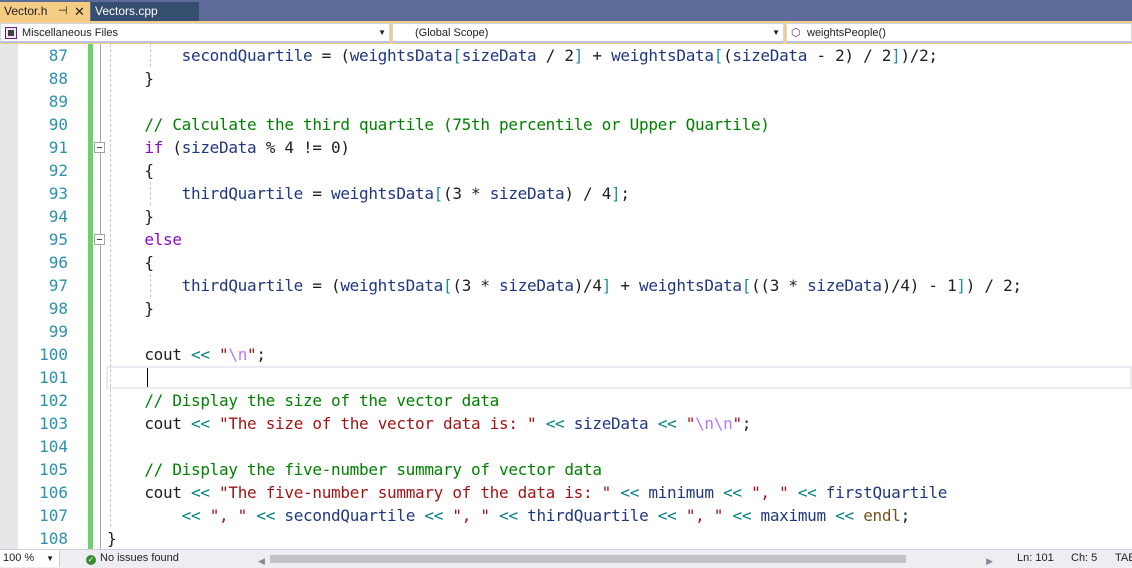  I want to click on code-token: sizeData, so click(219, 147).